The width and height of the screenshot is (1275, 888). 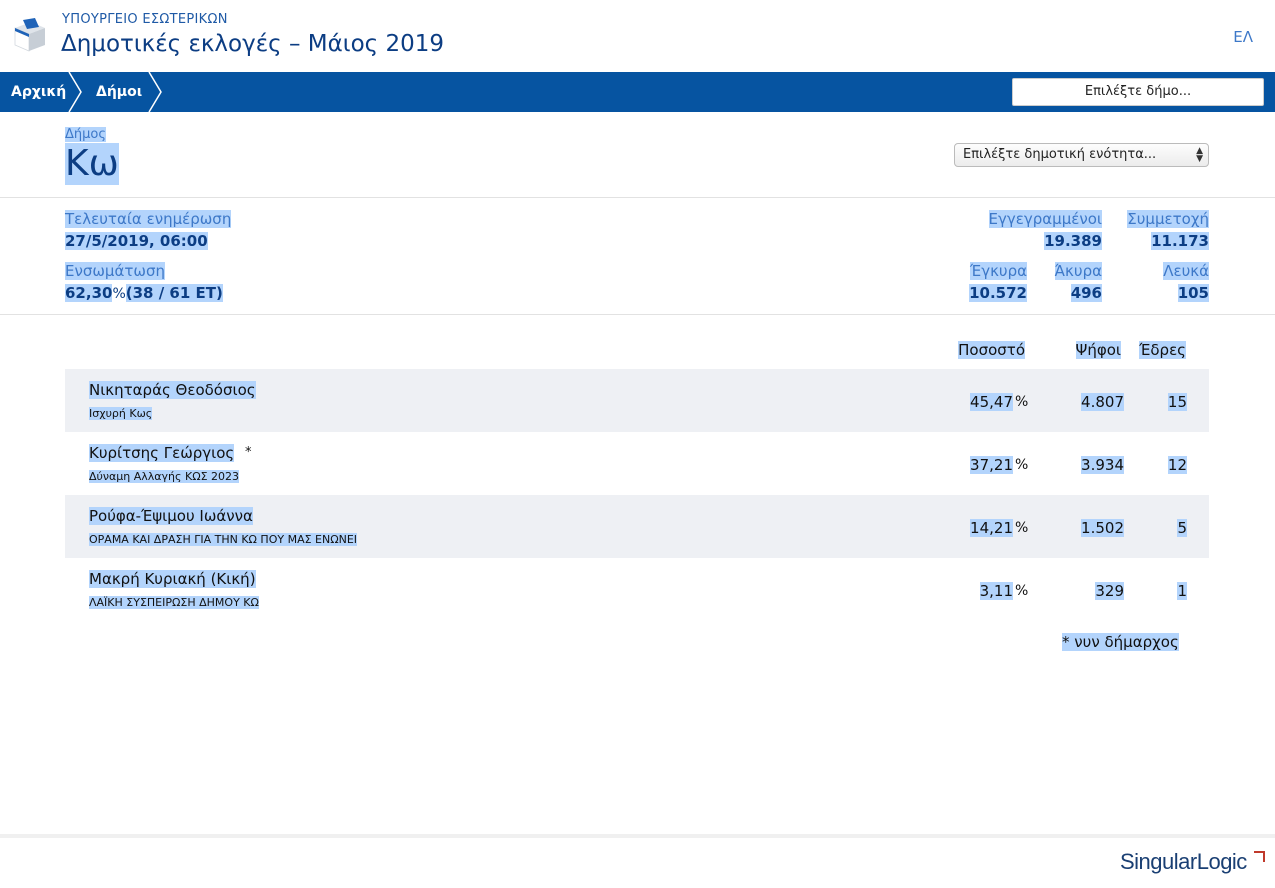 What do you see at coordinates (991, 465) in the screenshot?
I see `candidate-percent: 37,21` at bounding box center [991, 465].